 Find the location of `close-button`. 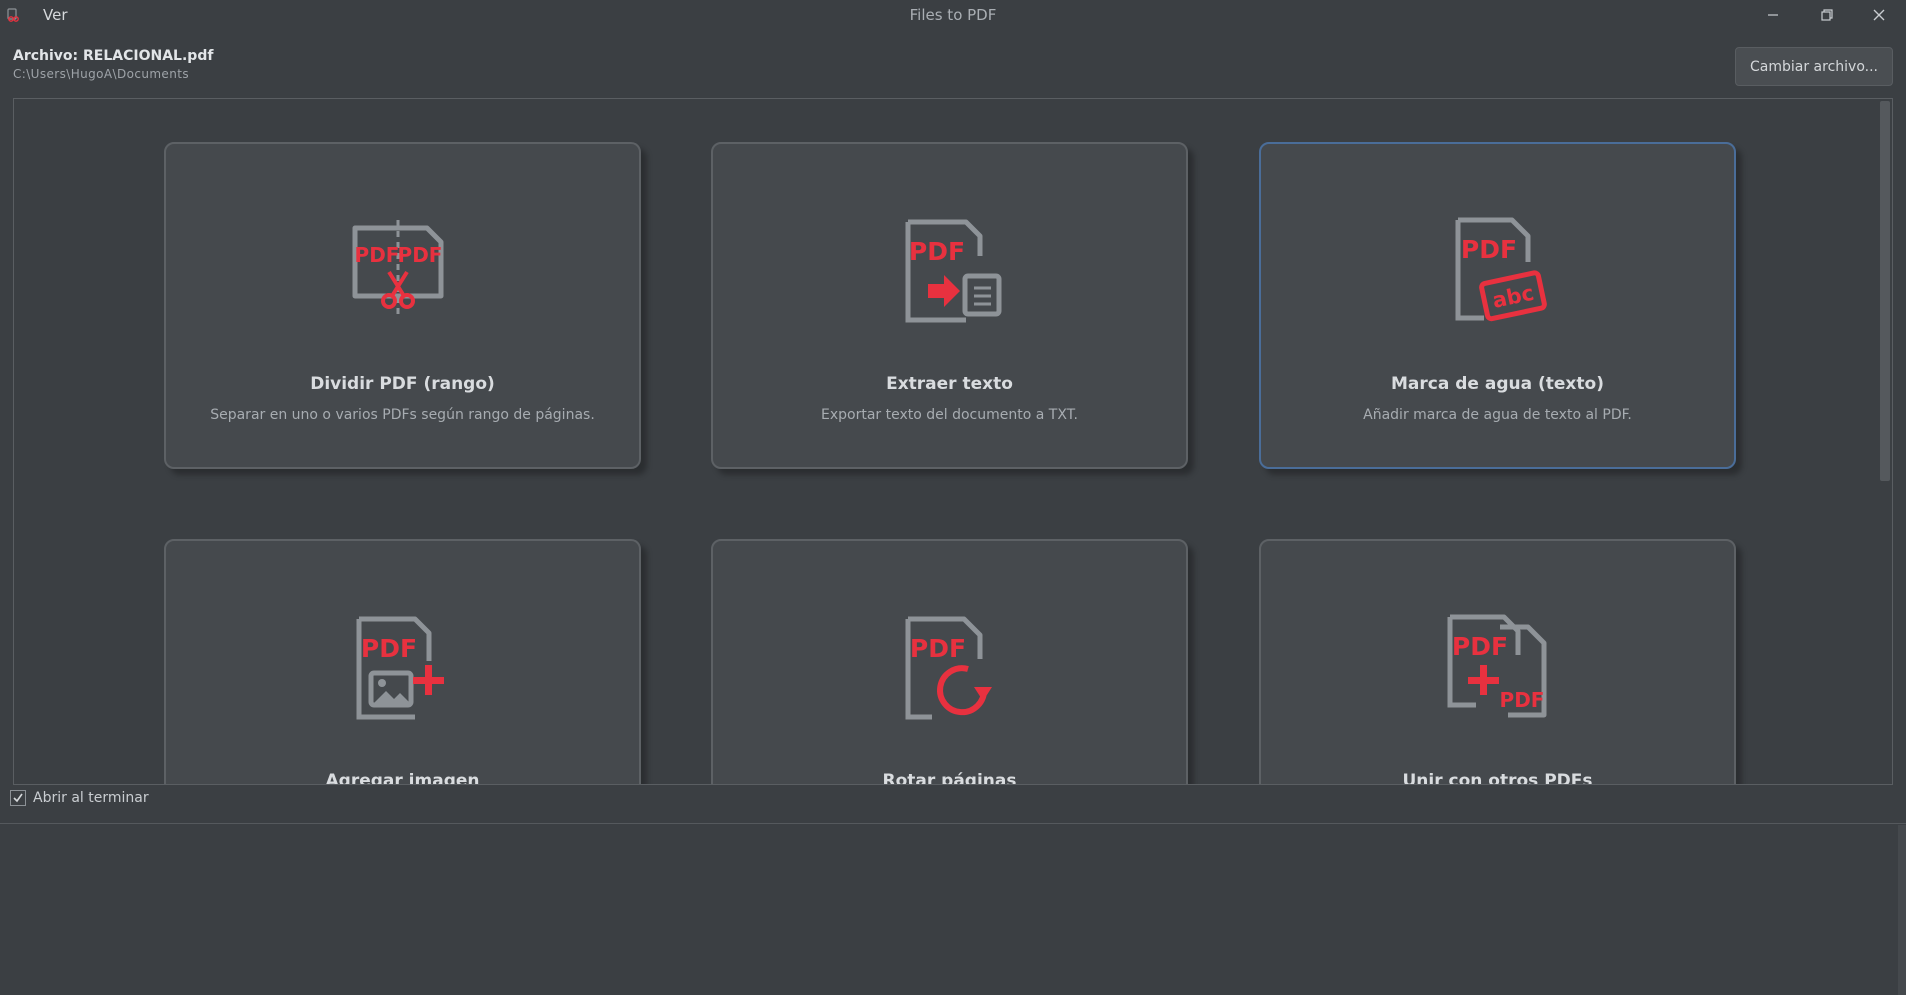

close-button is located at coordinates (1879, 15).